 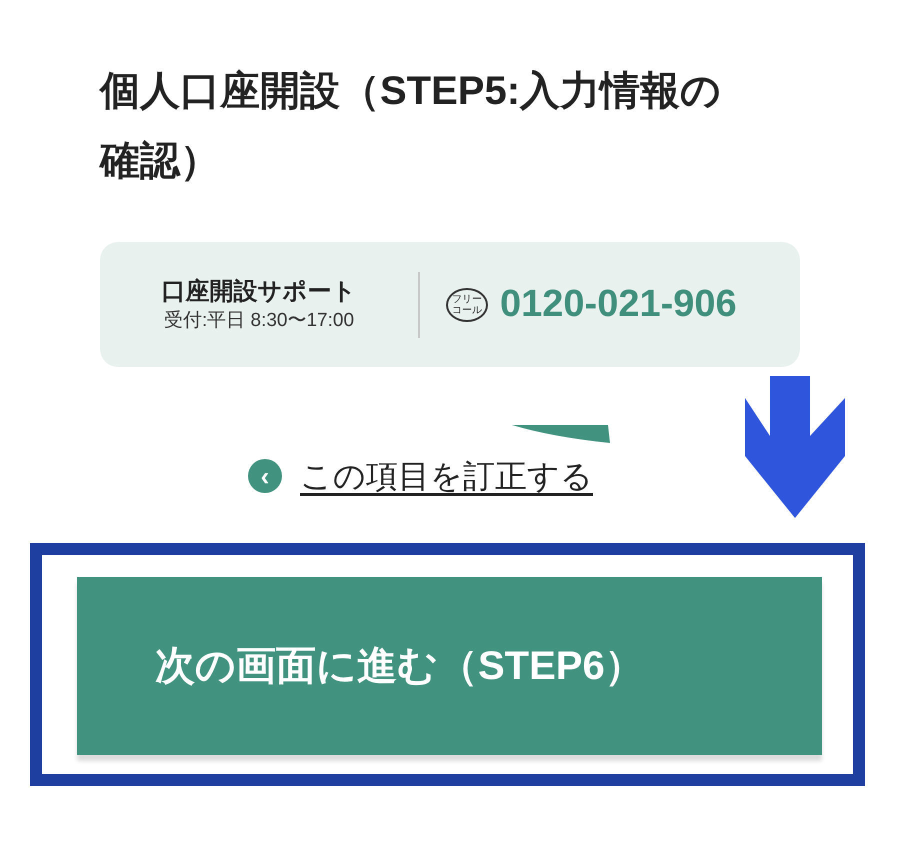 I want to click on page-title: 個人口座開設（STEP5:入力情報の確認）, so click(x=411, y=126).